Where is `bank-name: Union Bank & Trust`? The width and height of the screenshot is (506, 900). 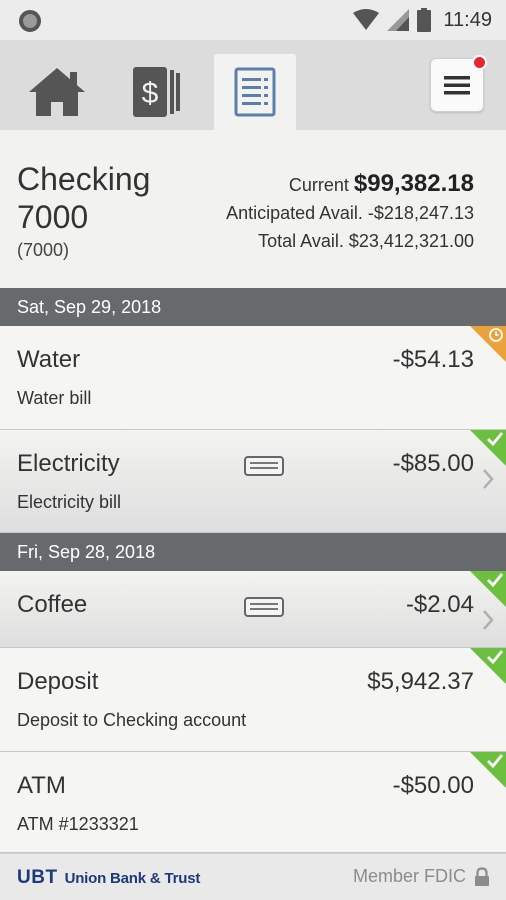 bank-name: Union Bank & Trust is located at coordinates (132, 878).